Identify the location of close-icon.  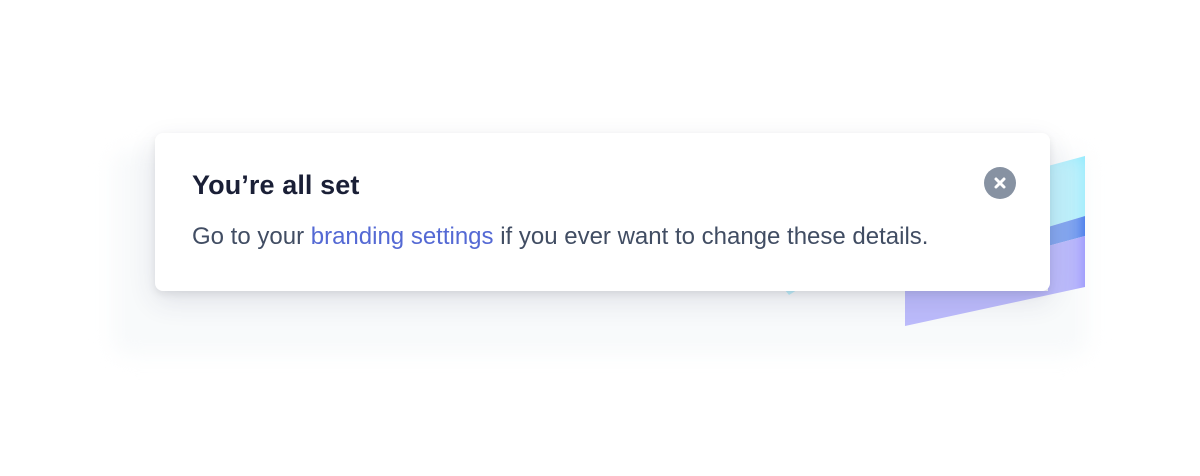
(1000, 183).